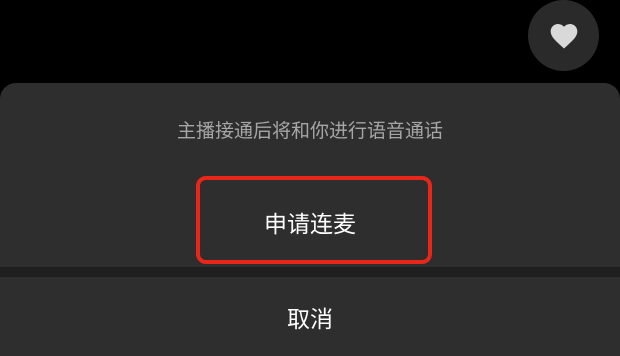  I want to click on divider, so click(310, 272).